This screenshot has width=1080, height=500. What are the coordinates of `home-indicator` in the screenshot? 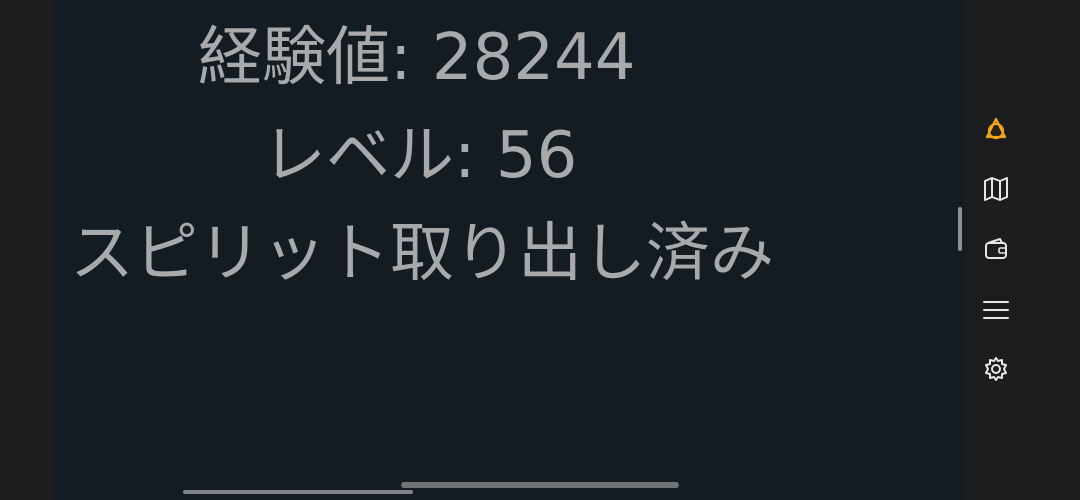 It's located at (540, 485).